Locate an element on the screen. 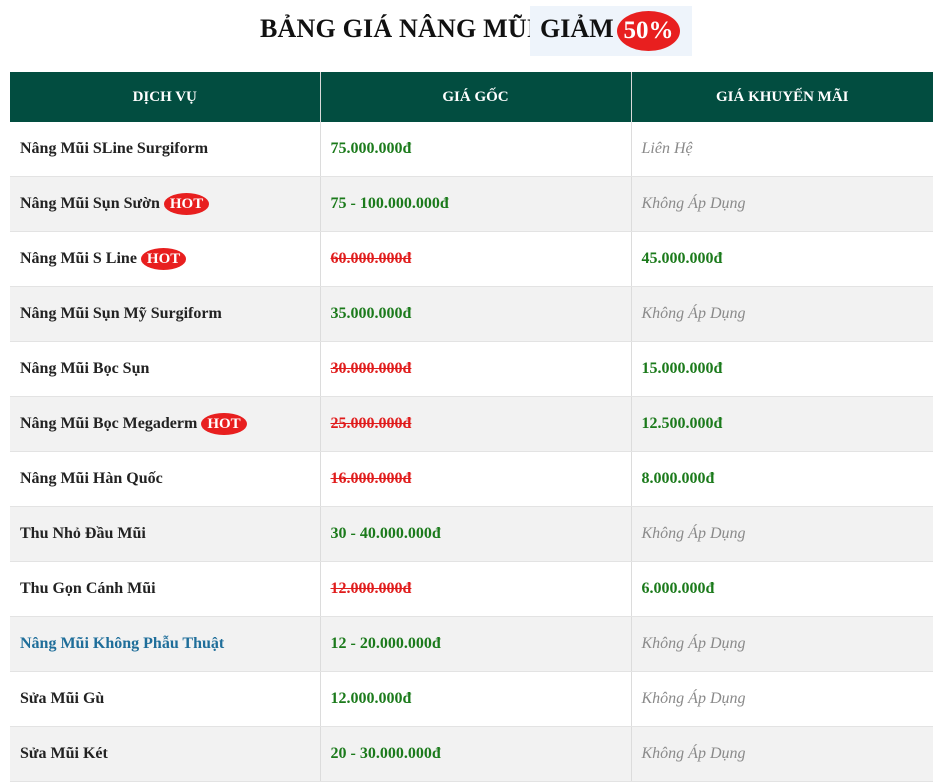 The width and height of the screenshot is (933, 782). service-name: Nâng Mũi Sụn Mỹ Surgiform is located at coordinates (121, 313).